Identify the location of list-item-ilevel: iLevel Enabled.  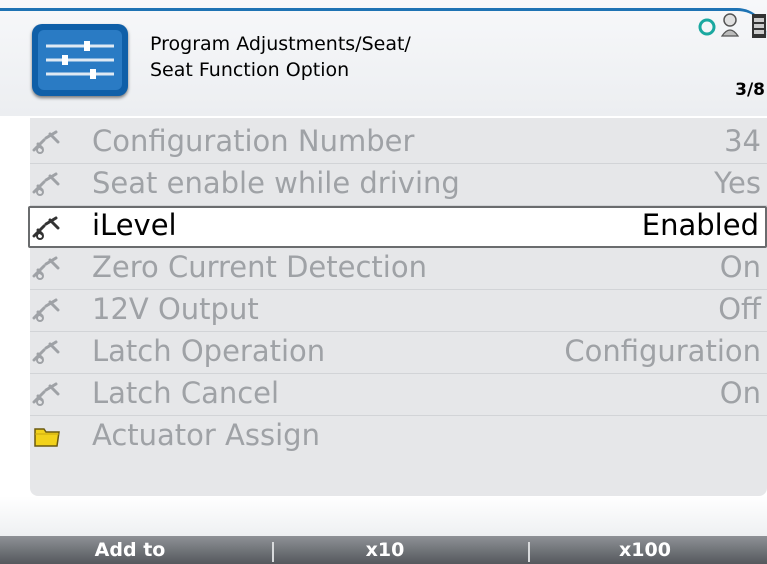
(397, 227).